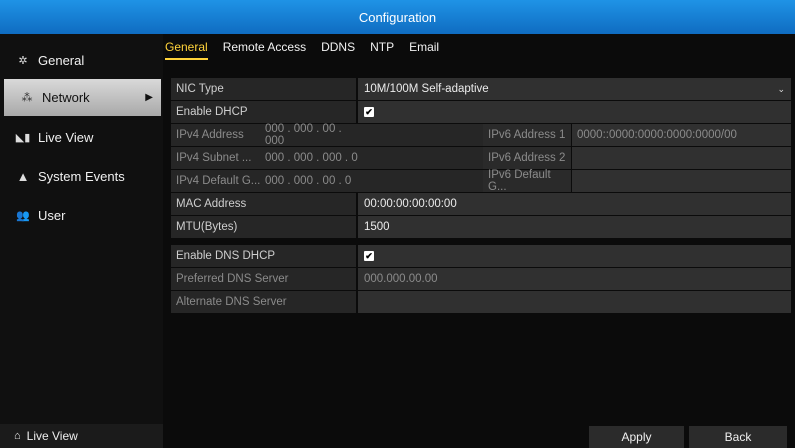 The image size is (795, 448). Describe the element at coordinates (424, 50) in the screenshot. I see `tab-email: Email` at that location.